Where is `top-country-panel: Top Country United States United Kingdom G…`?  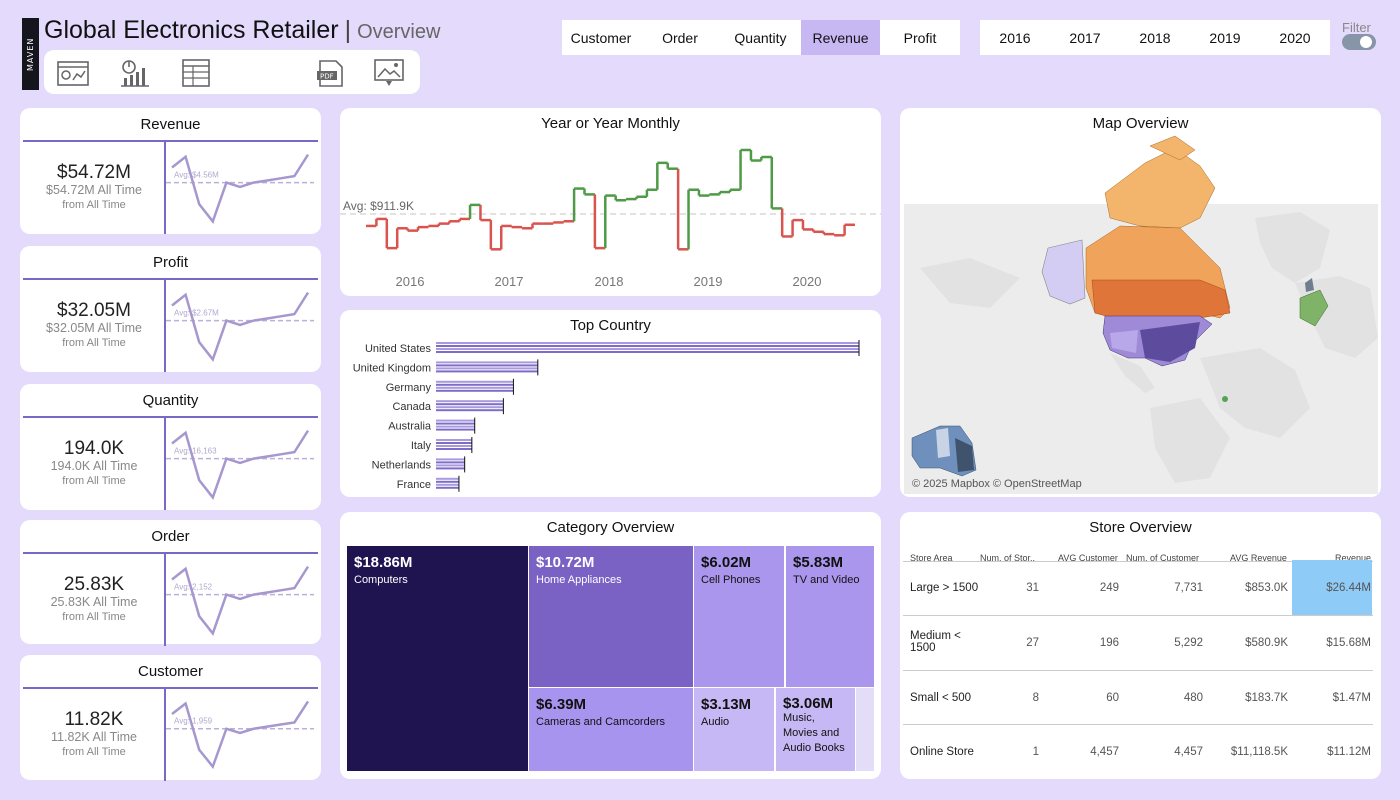 top-country-panel: Top Country United States United Kingdom G… is located at coordinates (610, 403).